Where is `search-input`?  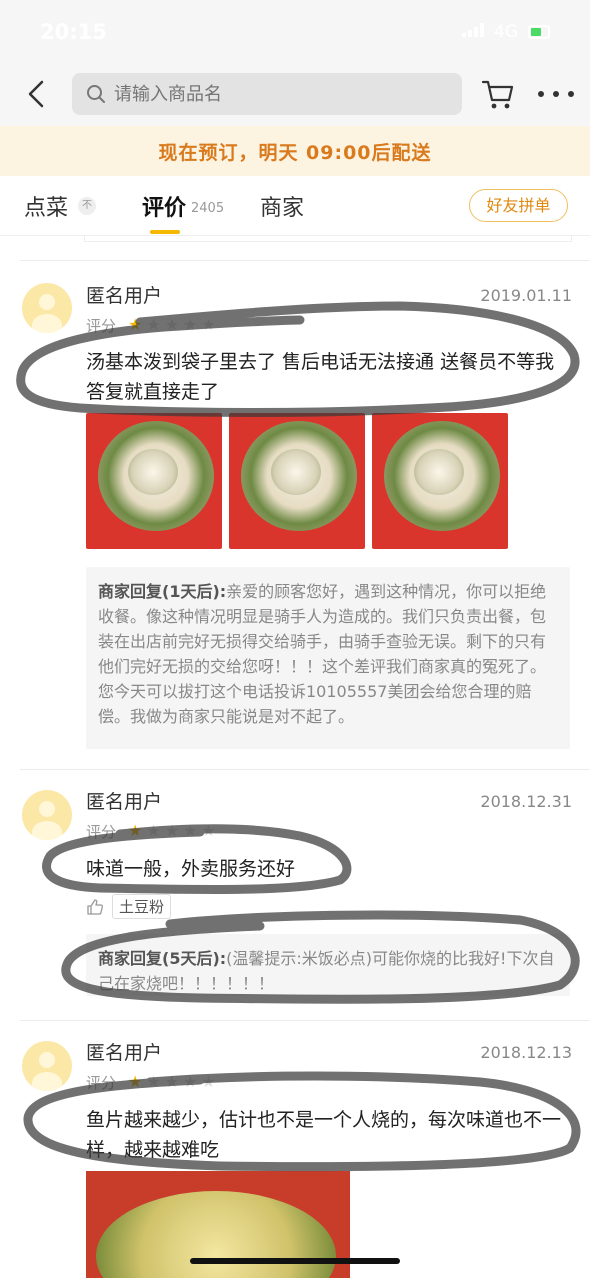 search-input is located at coordinates (274, 94).